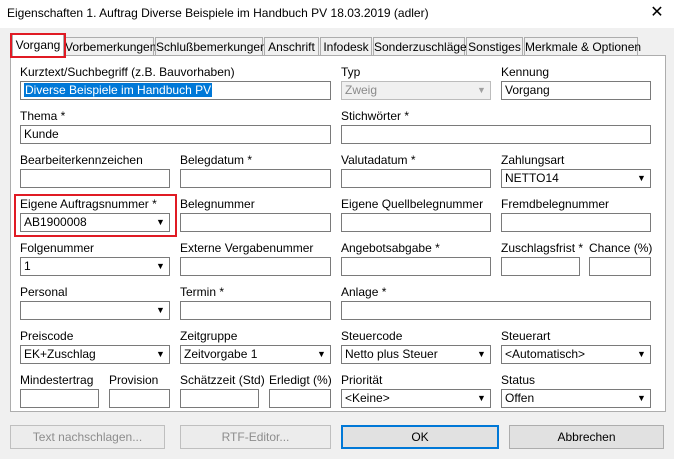  What do you see at coordinates (255, 222) in the screenshot?
I see `belegnummer-input` at bounding box center [255, 222].